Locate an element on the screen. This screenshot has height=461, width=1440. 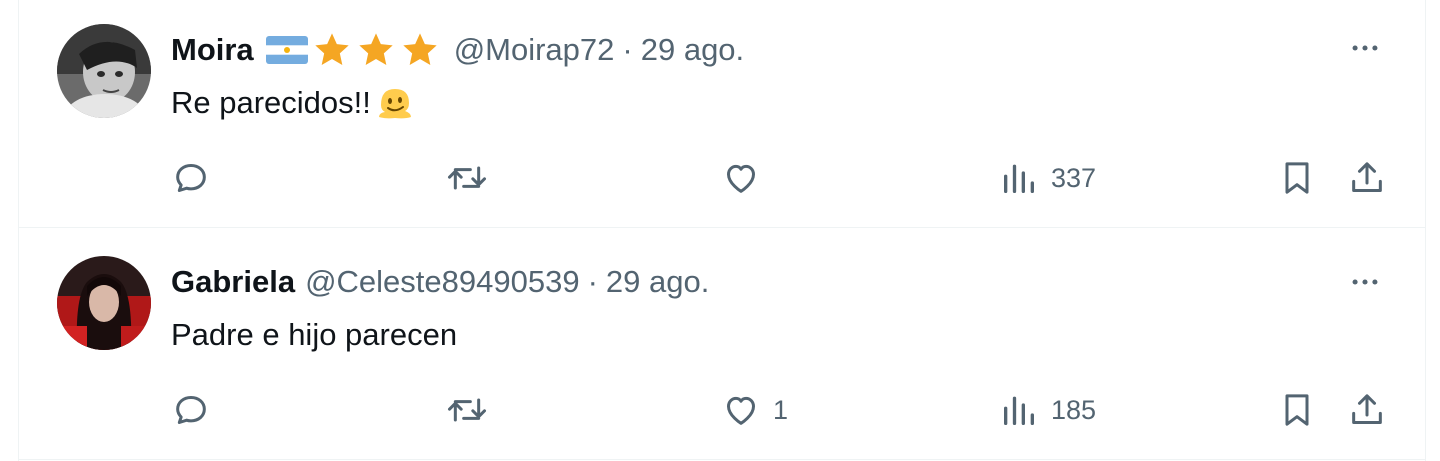
tweet-header: Gabriela @Celeste89490539 · 29 ago. is located at coordinates (440, 282).